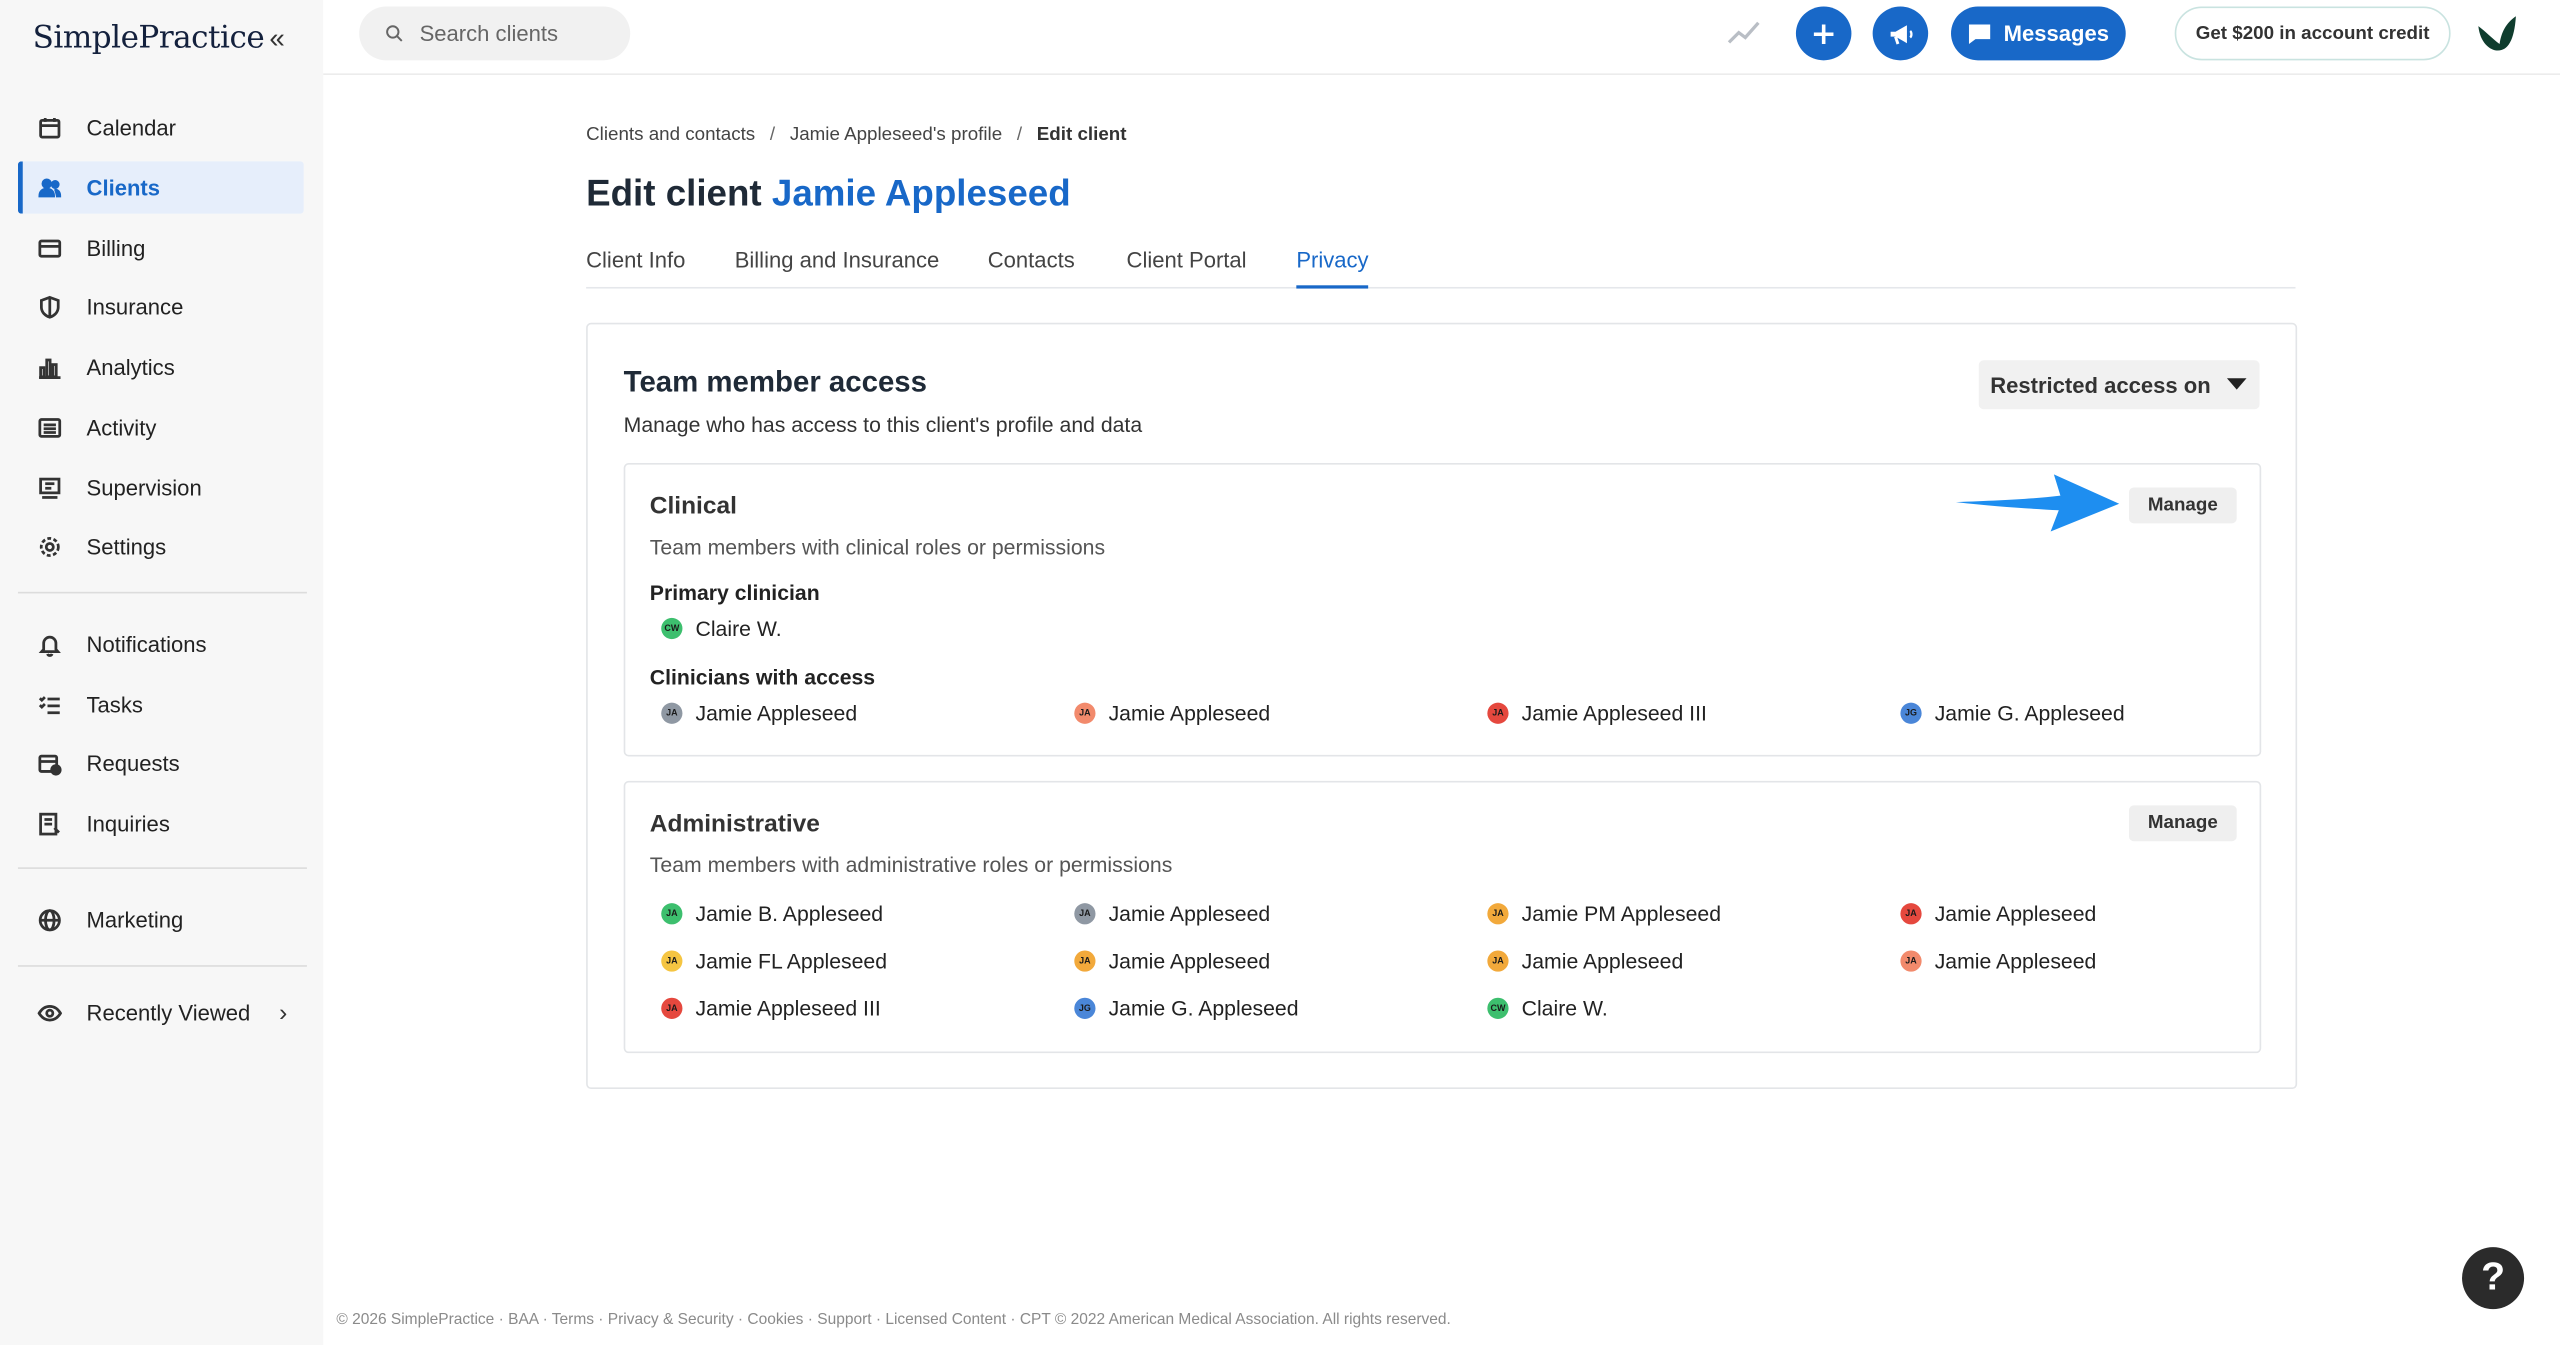 The width and height of the screenshot is (2560, 1345). Describe the element at coordinates (1332, 268) in the screenshot. I see `tab-privacy: Privacy` at that location.